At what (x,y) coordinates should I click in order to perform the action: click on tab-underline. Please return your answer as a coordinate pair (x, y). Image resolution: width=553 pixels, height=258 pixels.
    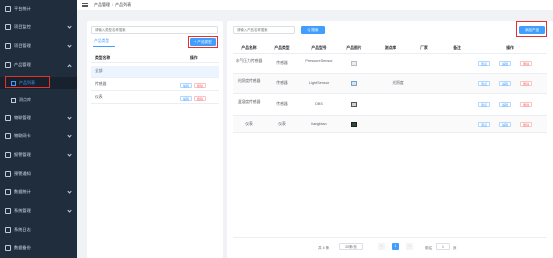
    Looking at the image, I should click on (104, 46).